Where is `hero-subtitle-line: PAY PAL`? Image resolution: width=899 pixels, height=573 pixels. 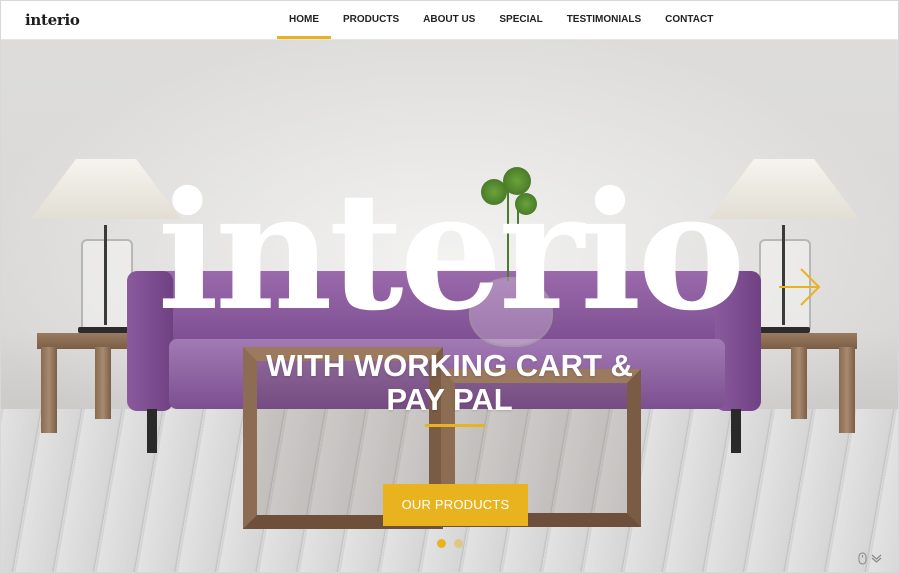 hero-subtitle-line: PAY PAL is located at coordinates (449, 399).